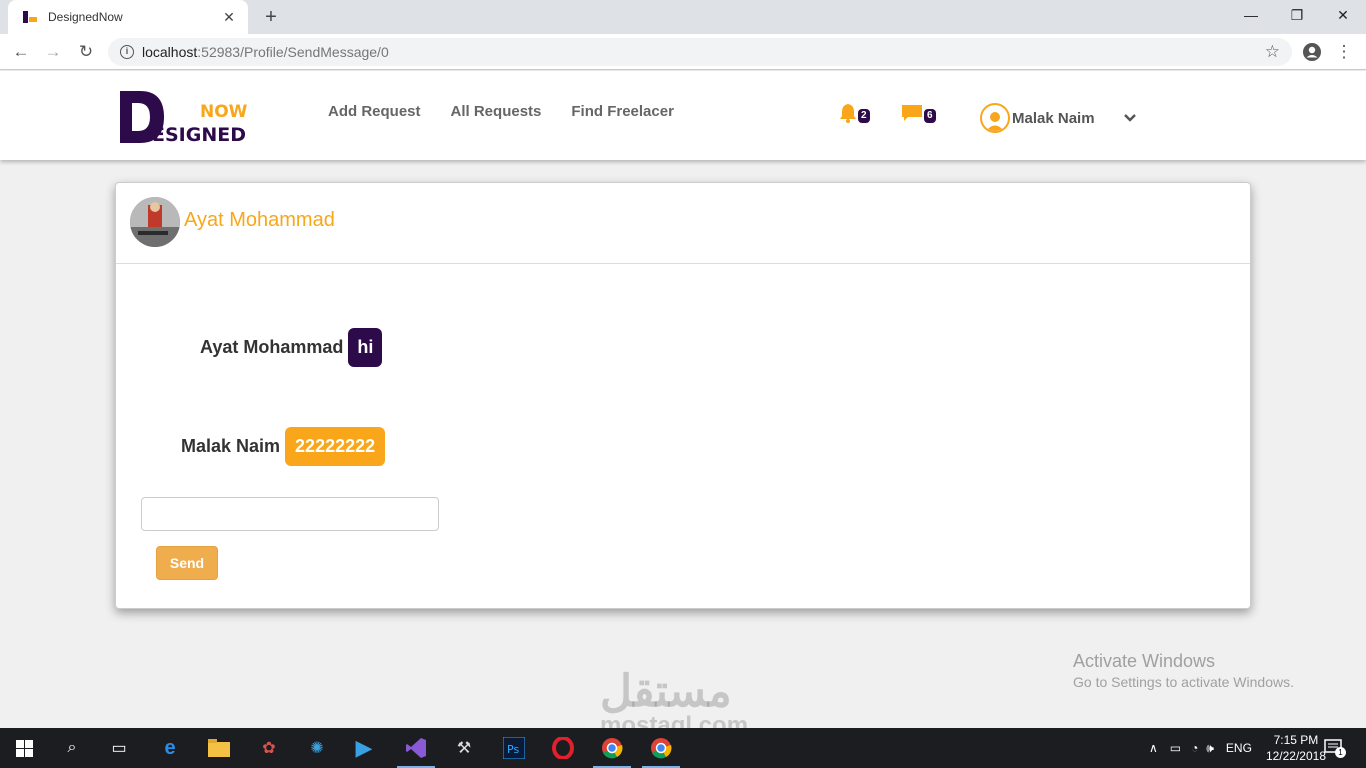  I want to click on chat-icon, so click(912, 113).